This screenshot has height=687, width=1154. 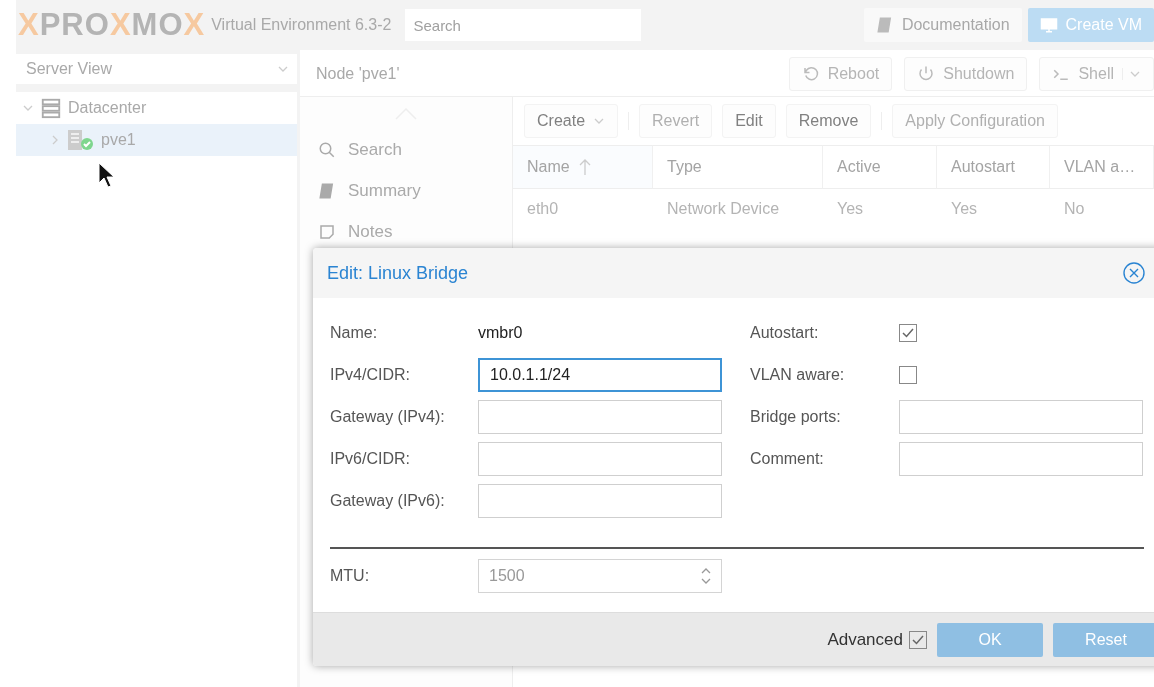 I want to click on text-field: 10.0.1.1/24, so click(x=600, y=375).